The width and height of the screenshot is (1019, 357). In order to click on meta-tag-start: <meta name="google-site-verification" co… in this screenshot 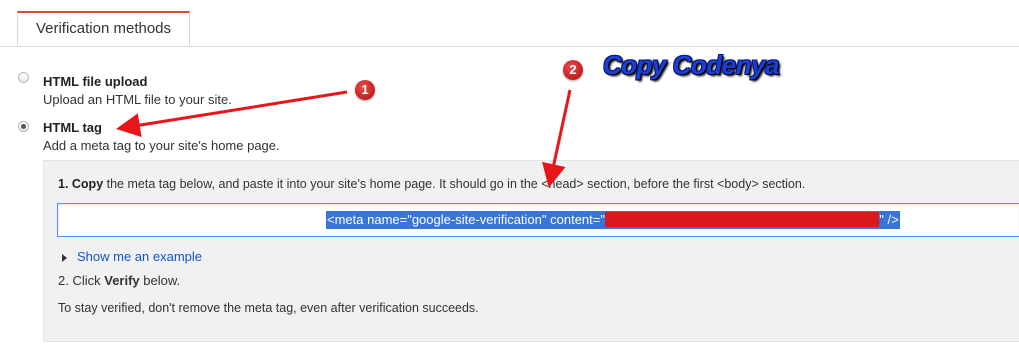, I will do `click(466, 219)`.